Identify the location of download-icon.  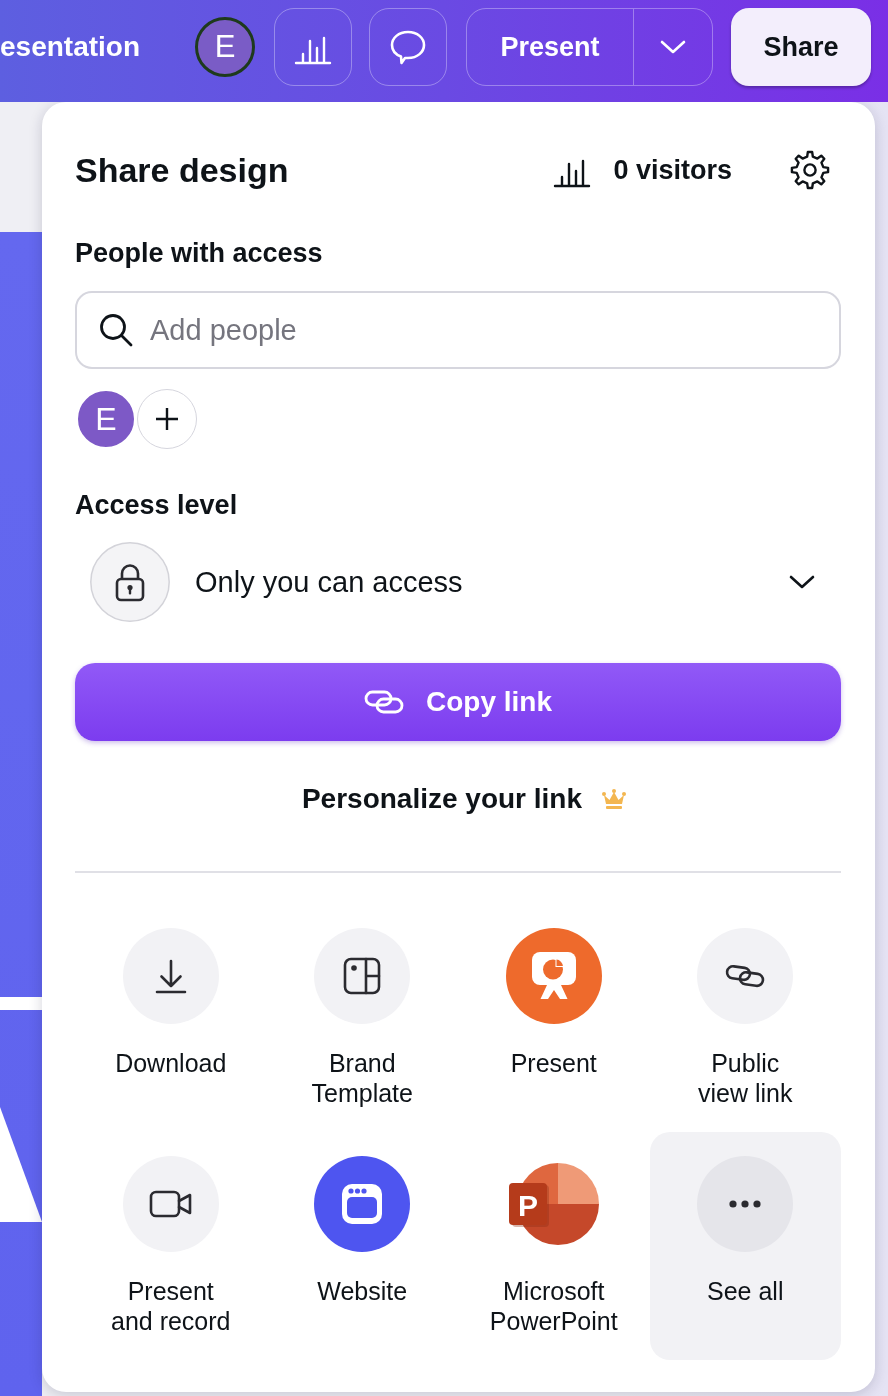
(170, 976).